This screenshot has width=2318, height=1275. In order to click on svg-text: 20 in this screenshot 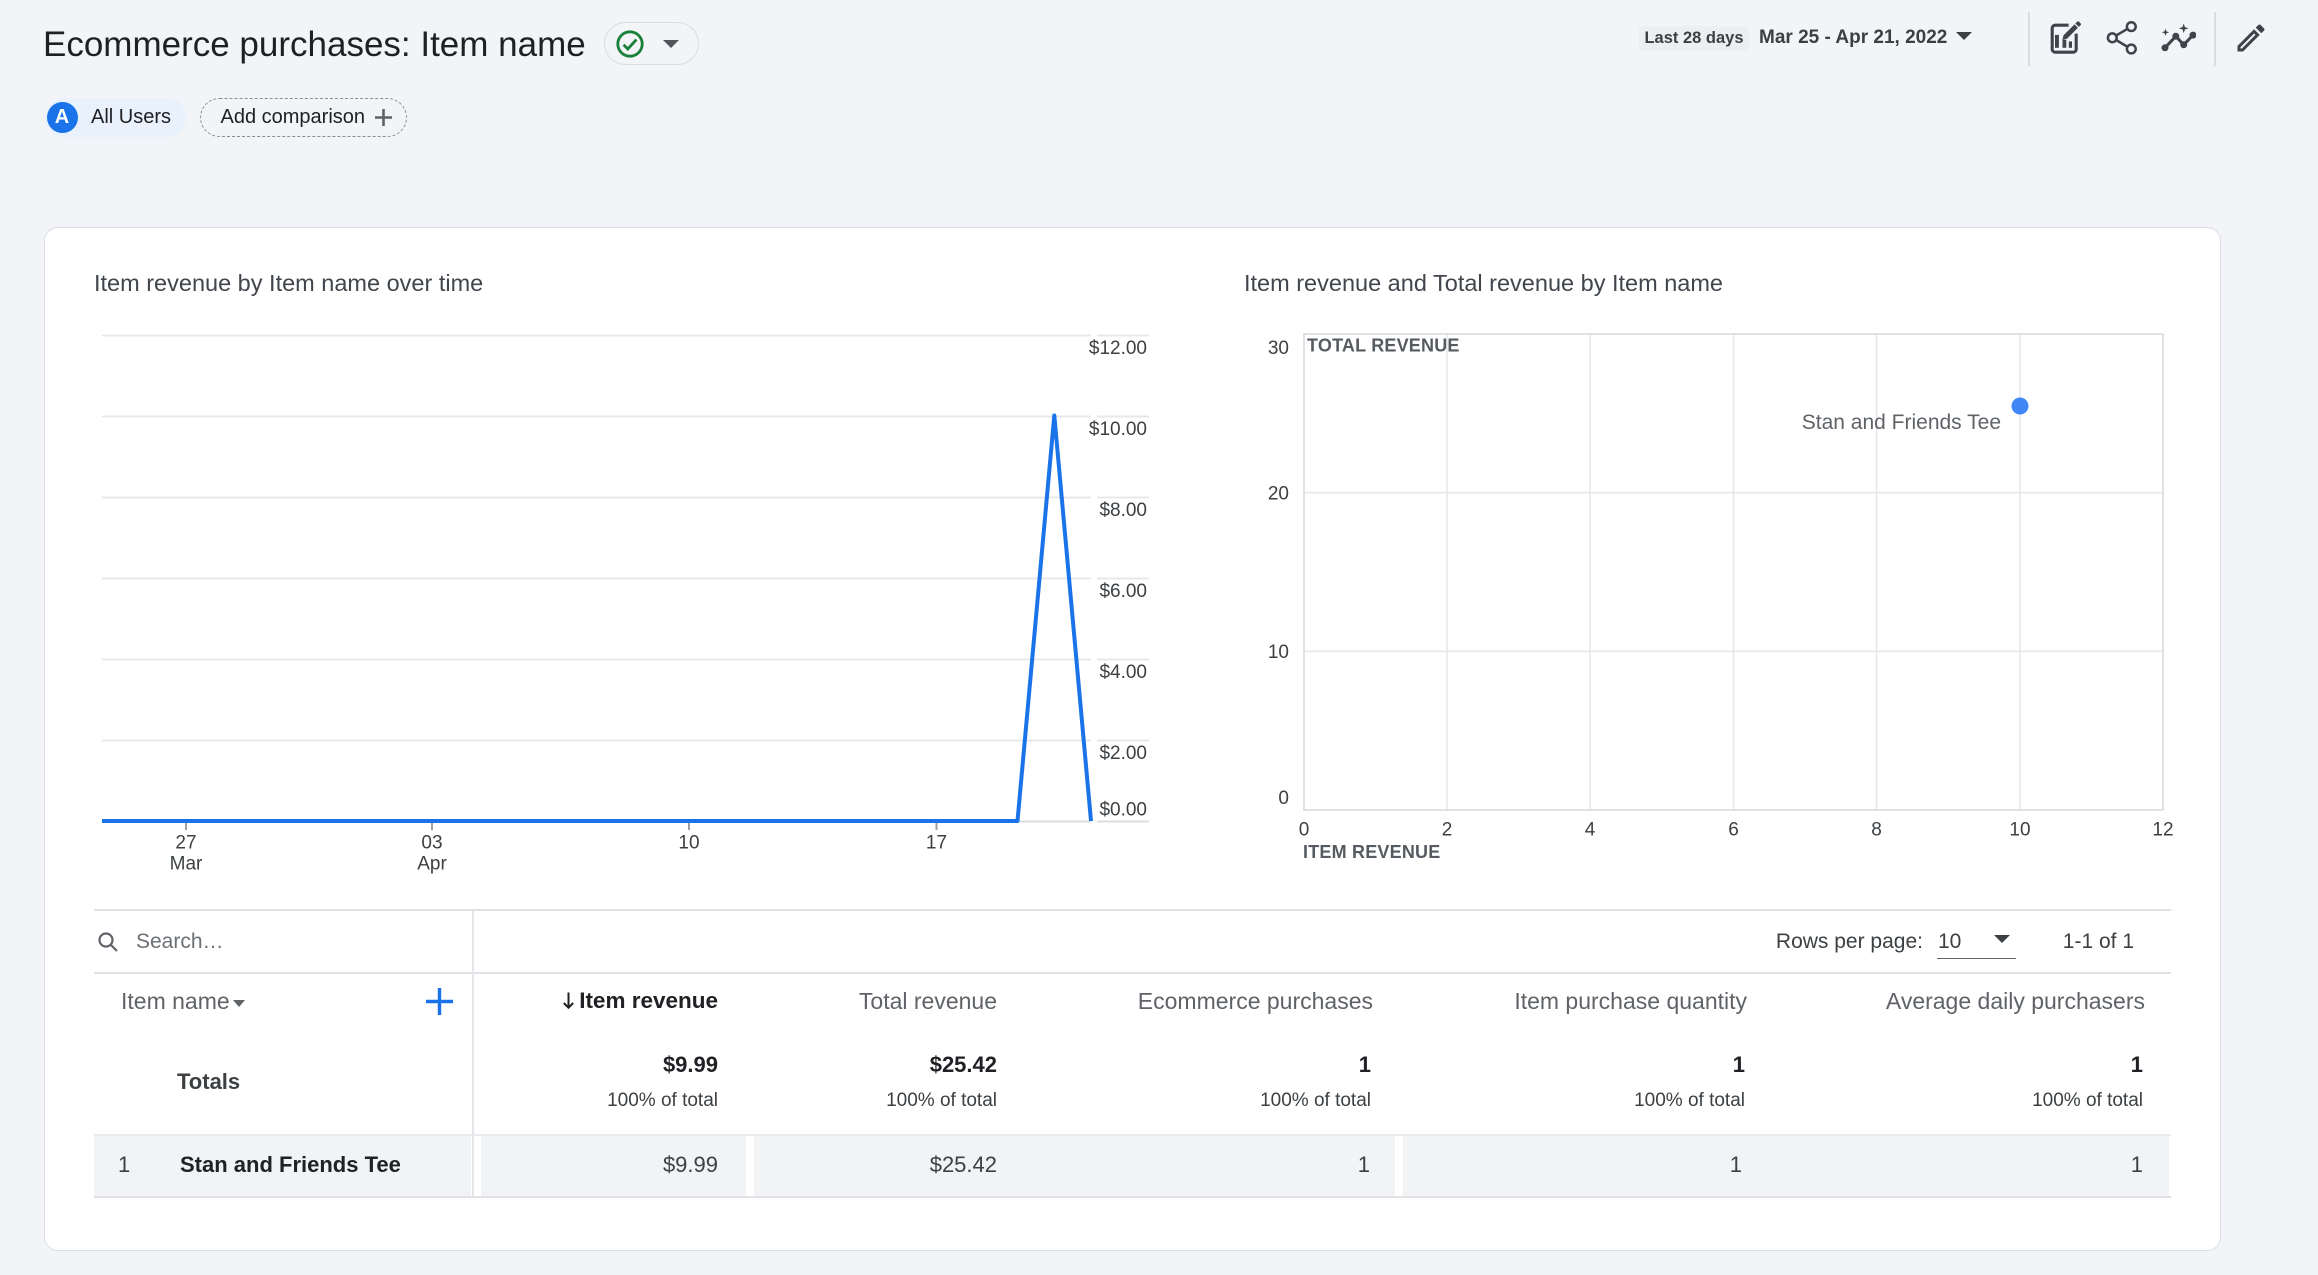, I will do `click(1278, 494)`.